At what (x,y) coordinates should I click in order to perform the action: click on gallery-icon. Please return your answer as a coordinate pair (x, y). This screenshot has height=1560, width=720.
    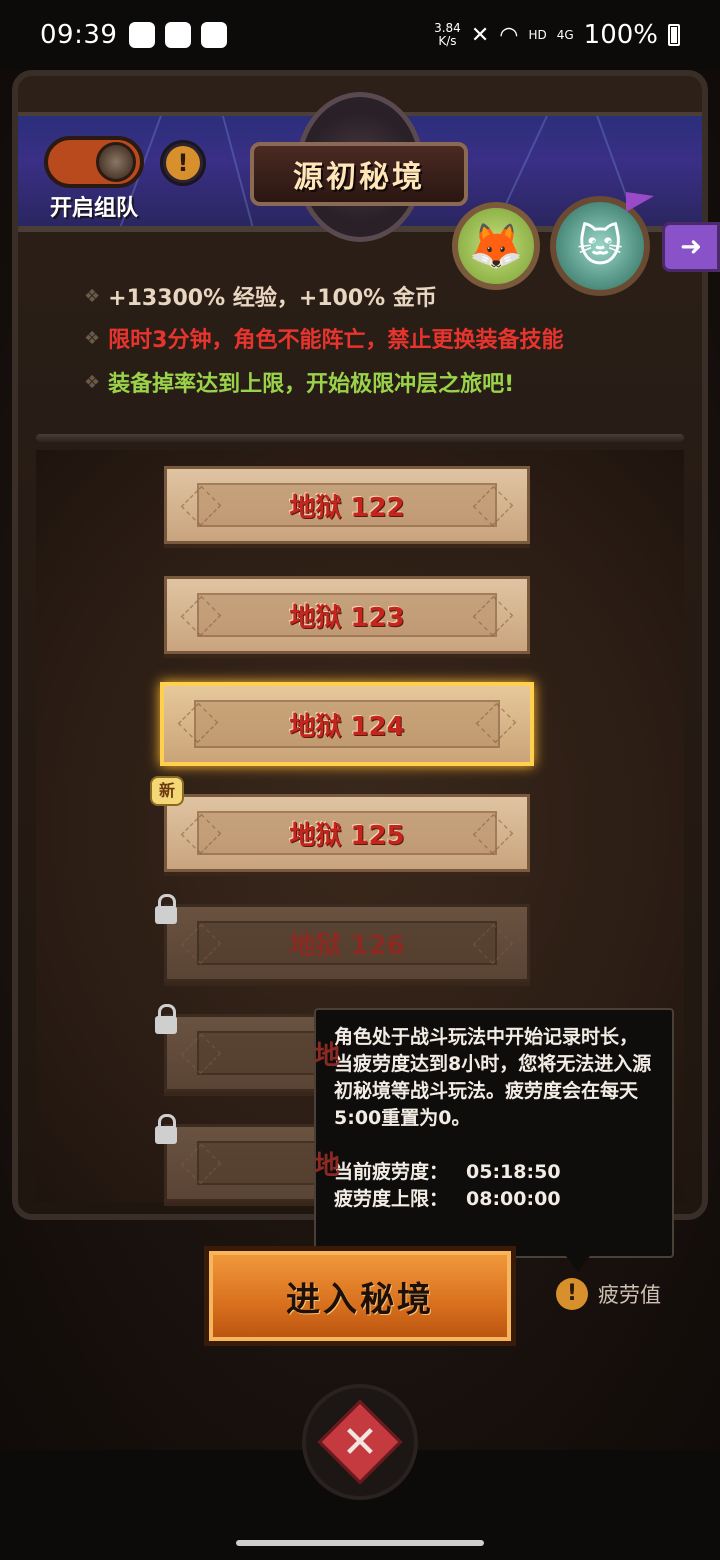
    Looking at the image, I should click on (214, 35).